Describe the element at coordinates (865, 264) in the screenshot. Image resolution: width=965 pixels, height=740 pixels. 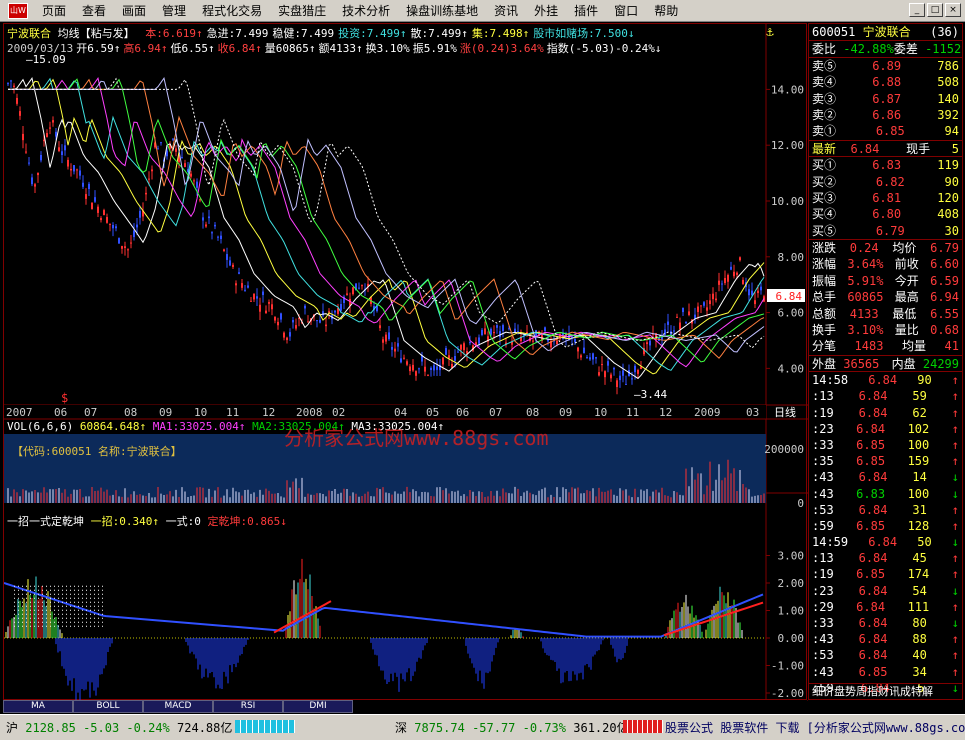
I see `stat-row-cell: 3.64%` at that location.